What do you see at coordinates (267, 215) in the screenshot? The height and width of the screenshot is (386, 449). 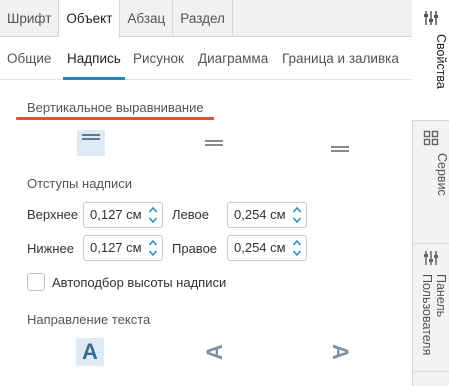 I see `margin-left-field: 0,254 см` at bounding box center [267, 215].